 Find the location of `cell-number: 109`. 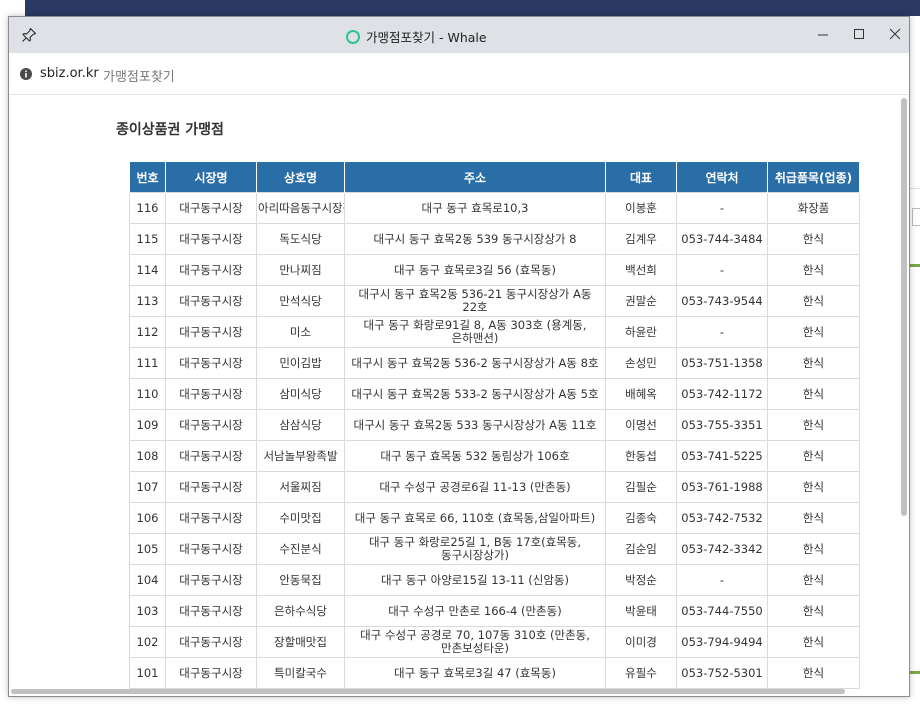

cell-number: 109 is located at coordinates (147, 425).